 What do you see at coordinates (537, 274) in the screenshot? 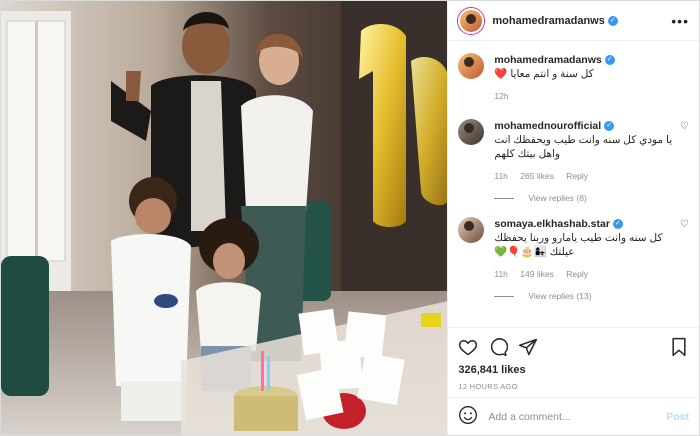
I see `comment-likes: 149 likes` at bounding box center [537, 274].